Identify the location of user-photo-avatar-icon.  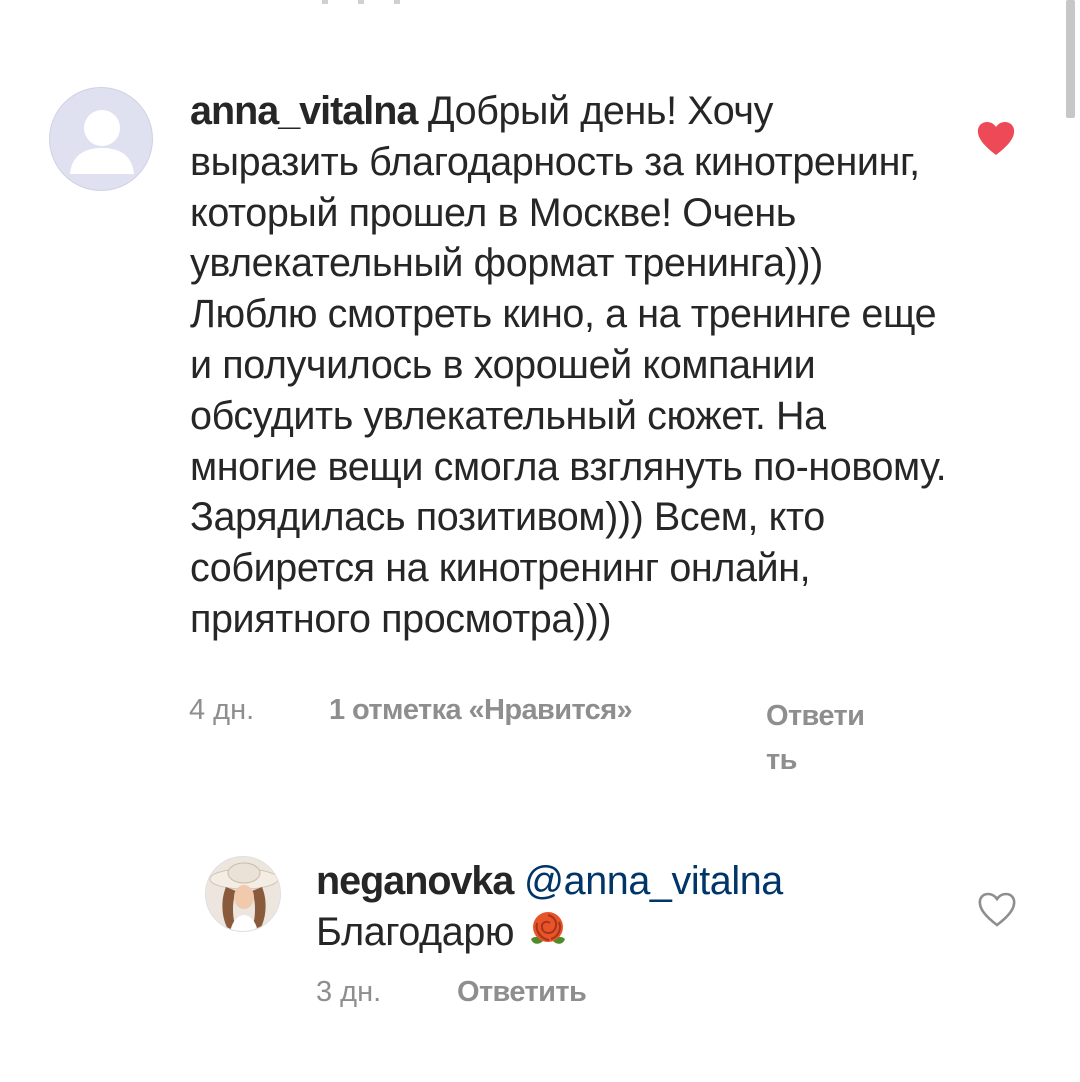
(243, 894).